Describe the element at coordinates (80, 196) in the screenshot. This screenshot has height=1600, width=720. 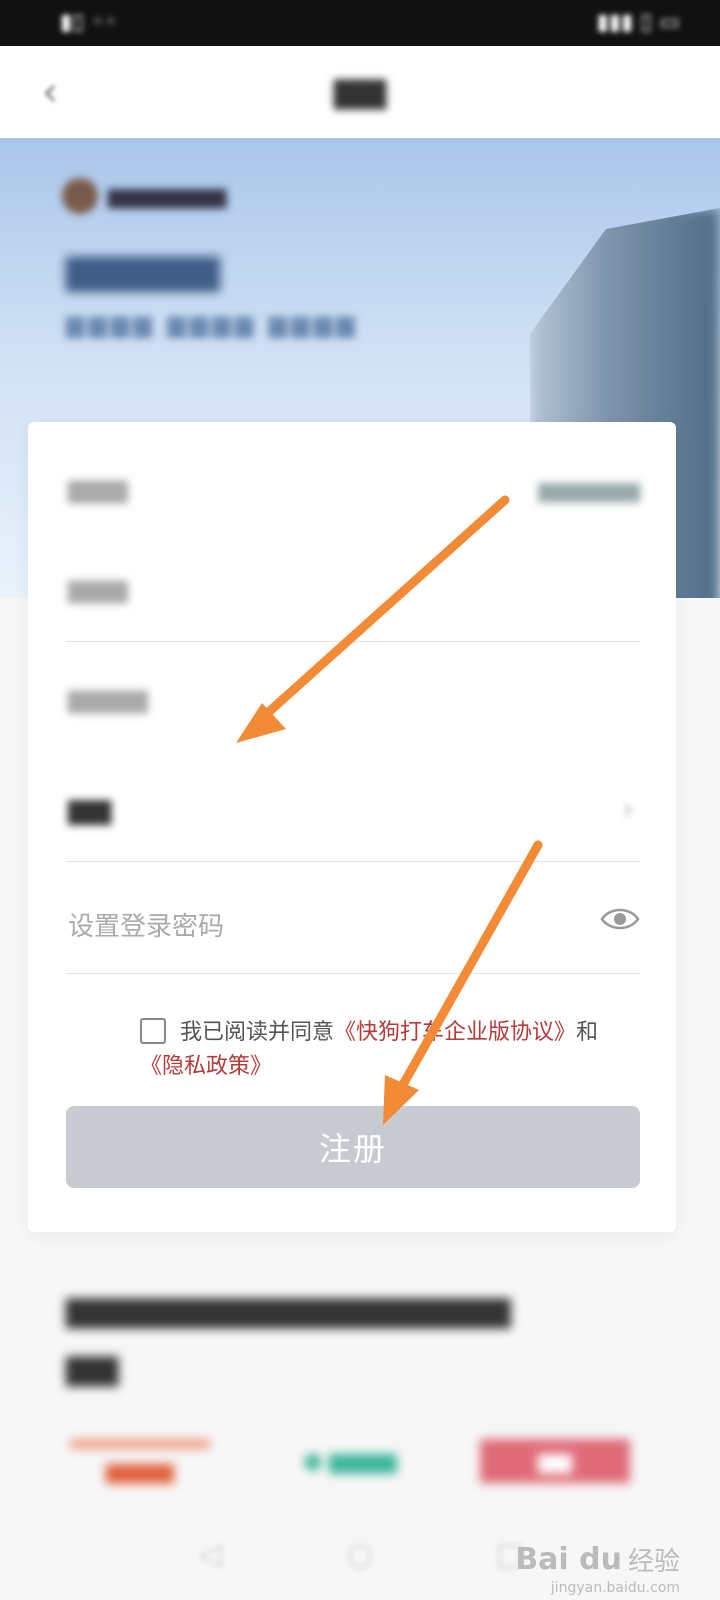
I see `brand-logo-icon` at that location.